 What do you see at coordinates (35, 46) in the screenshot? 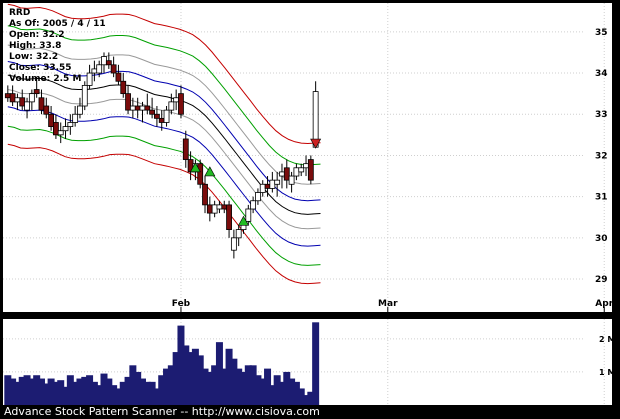
I see `info-high: High: 33.8` at bounding box center [35, 46].